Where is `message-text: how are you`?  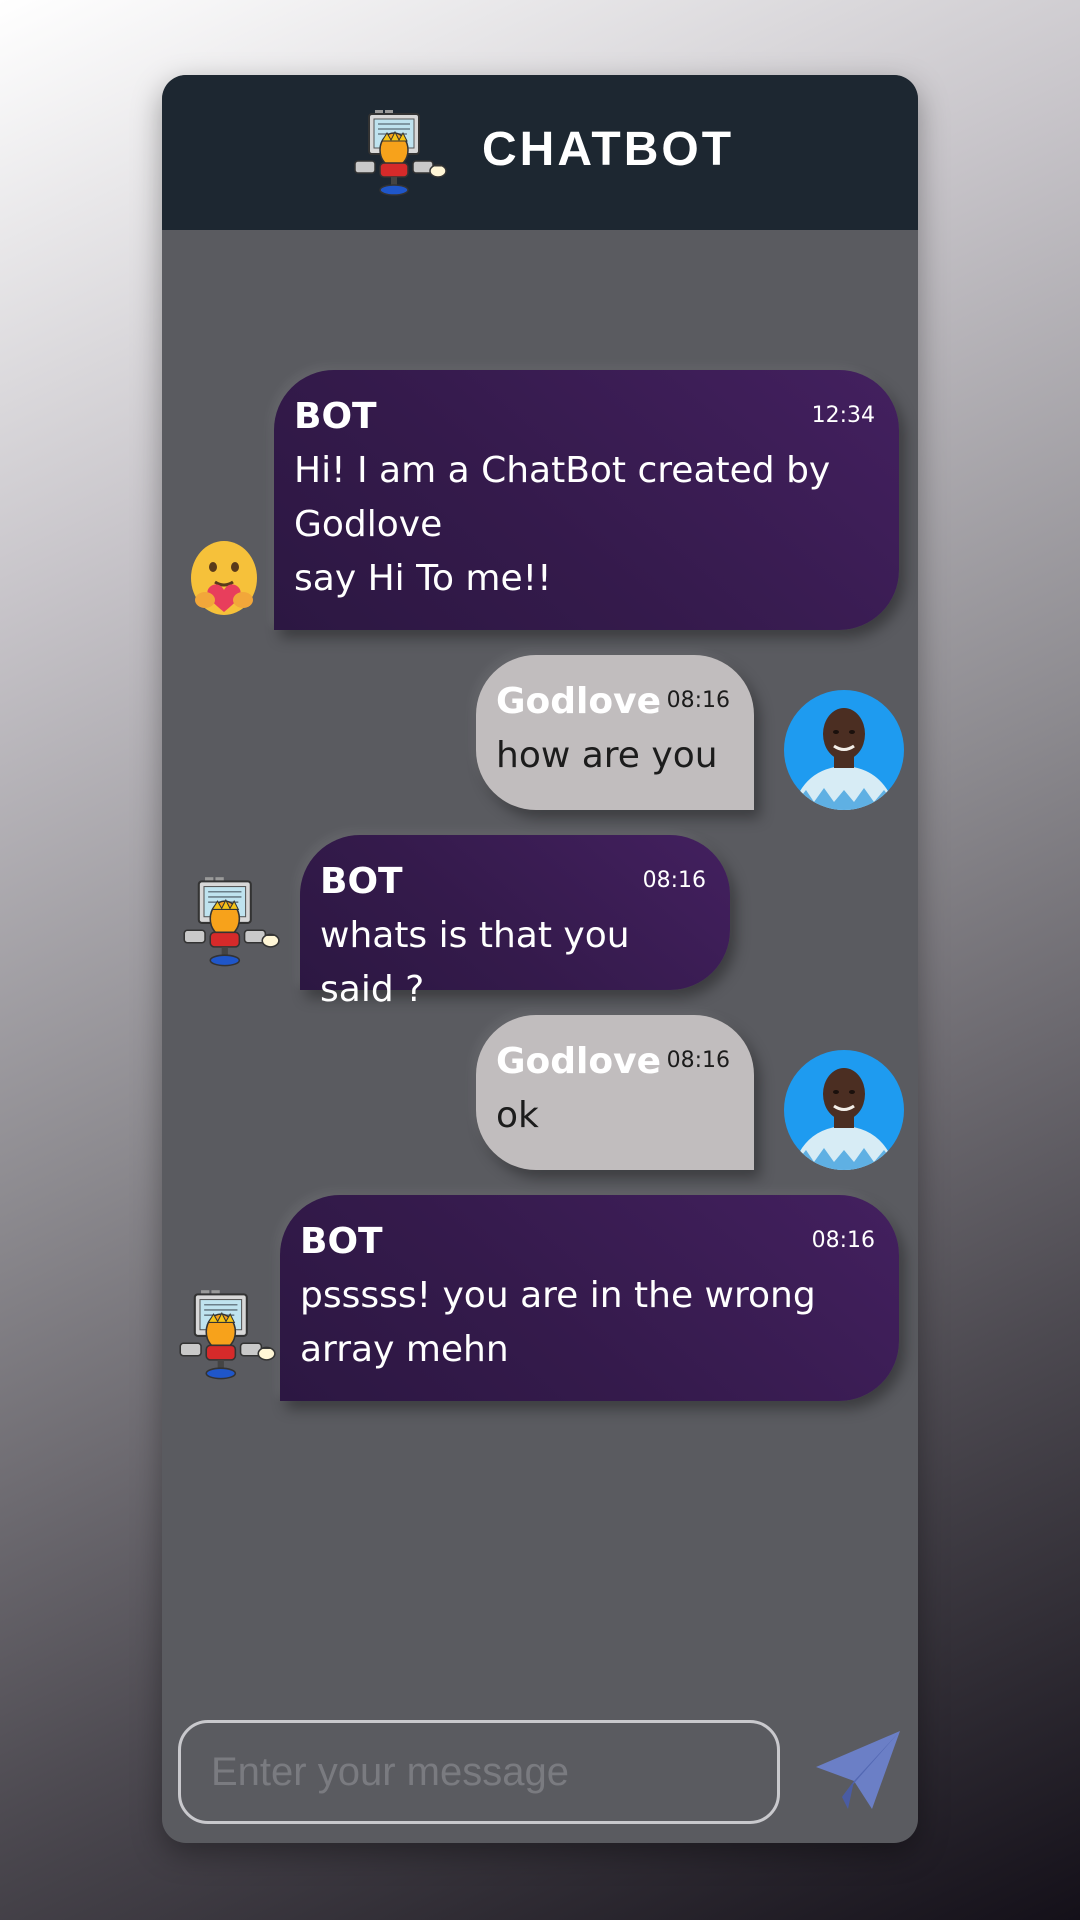 message-text: how are you is located at coordinates (607, 755).